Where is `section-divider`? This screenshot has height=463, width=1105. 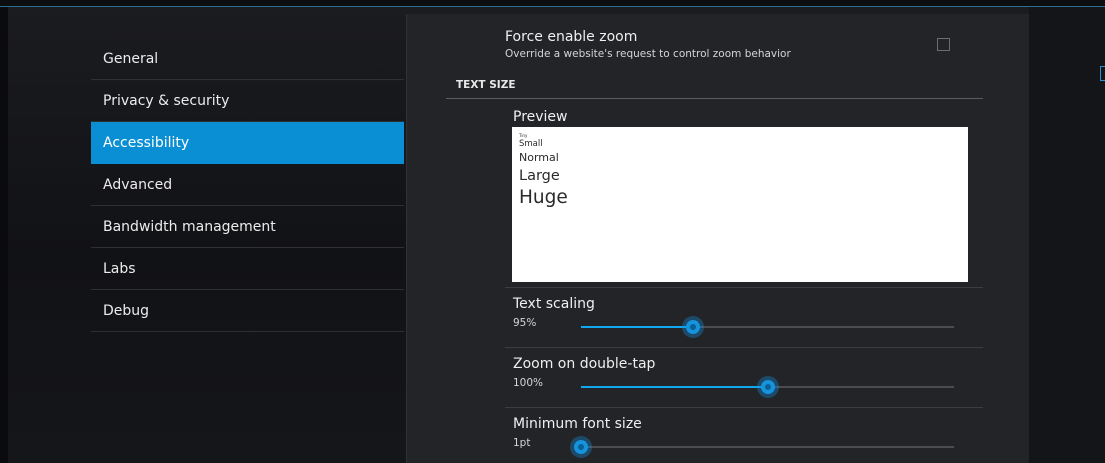 section-divider is located at coordinates (714, 98).